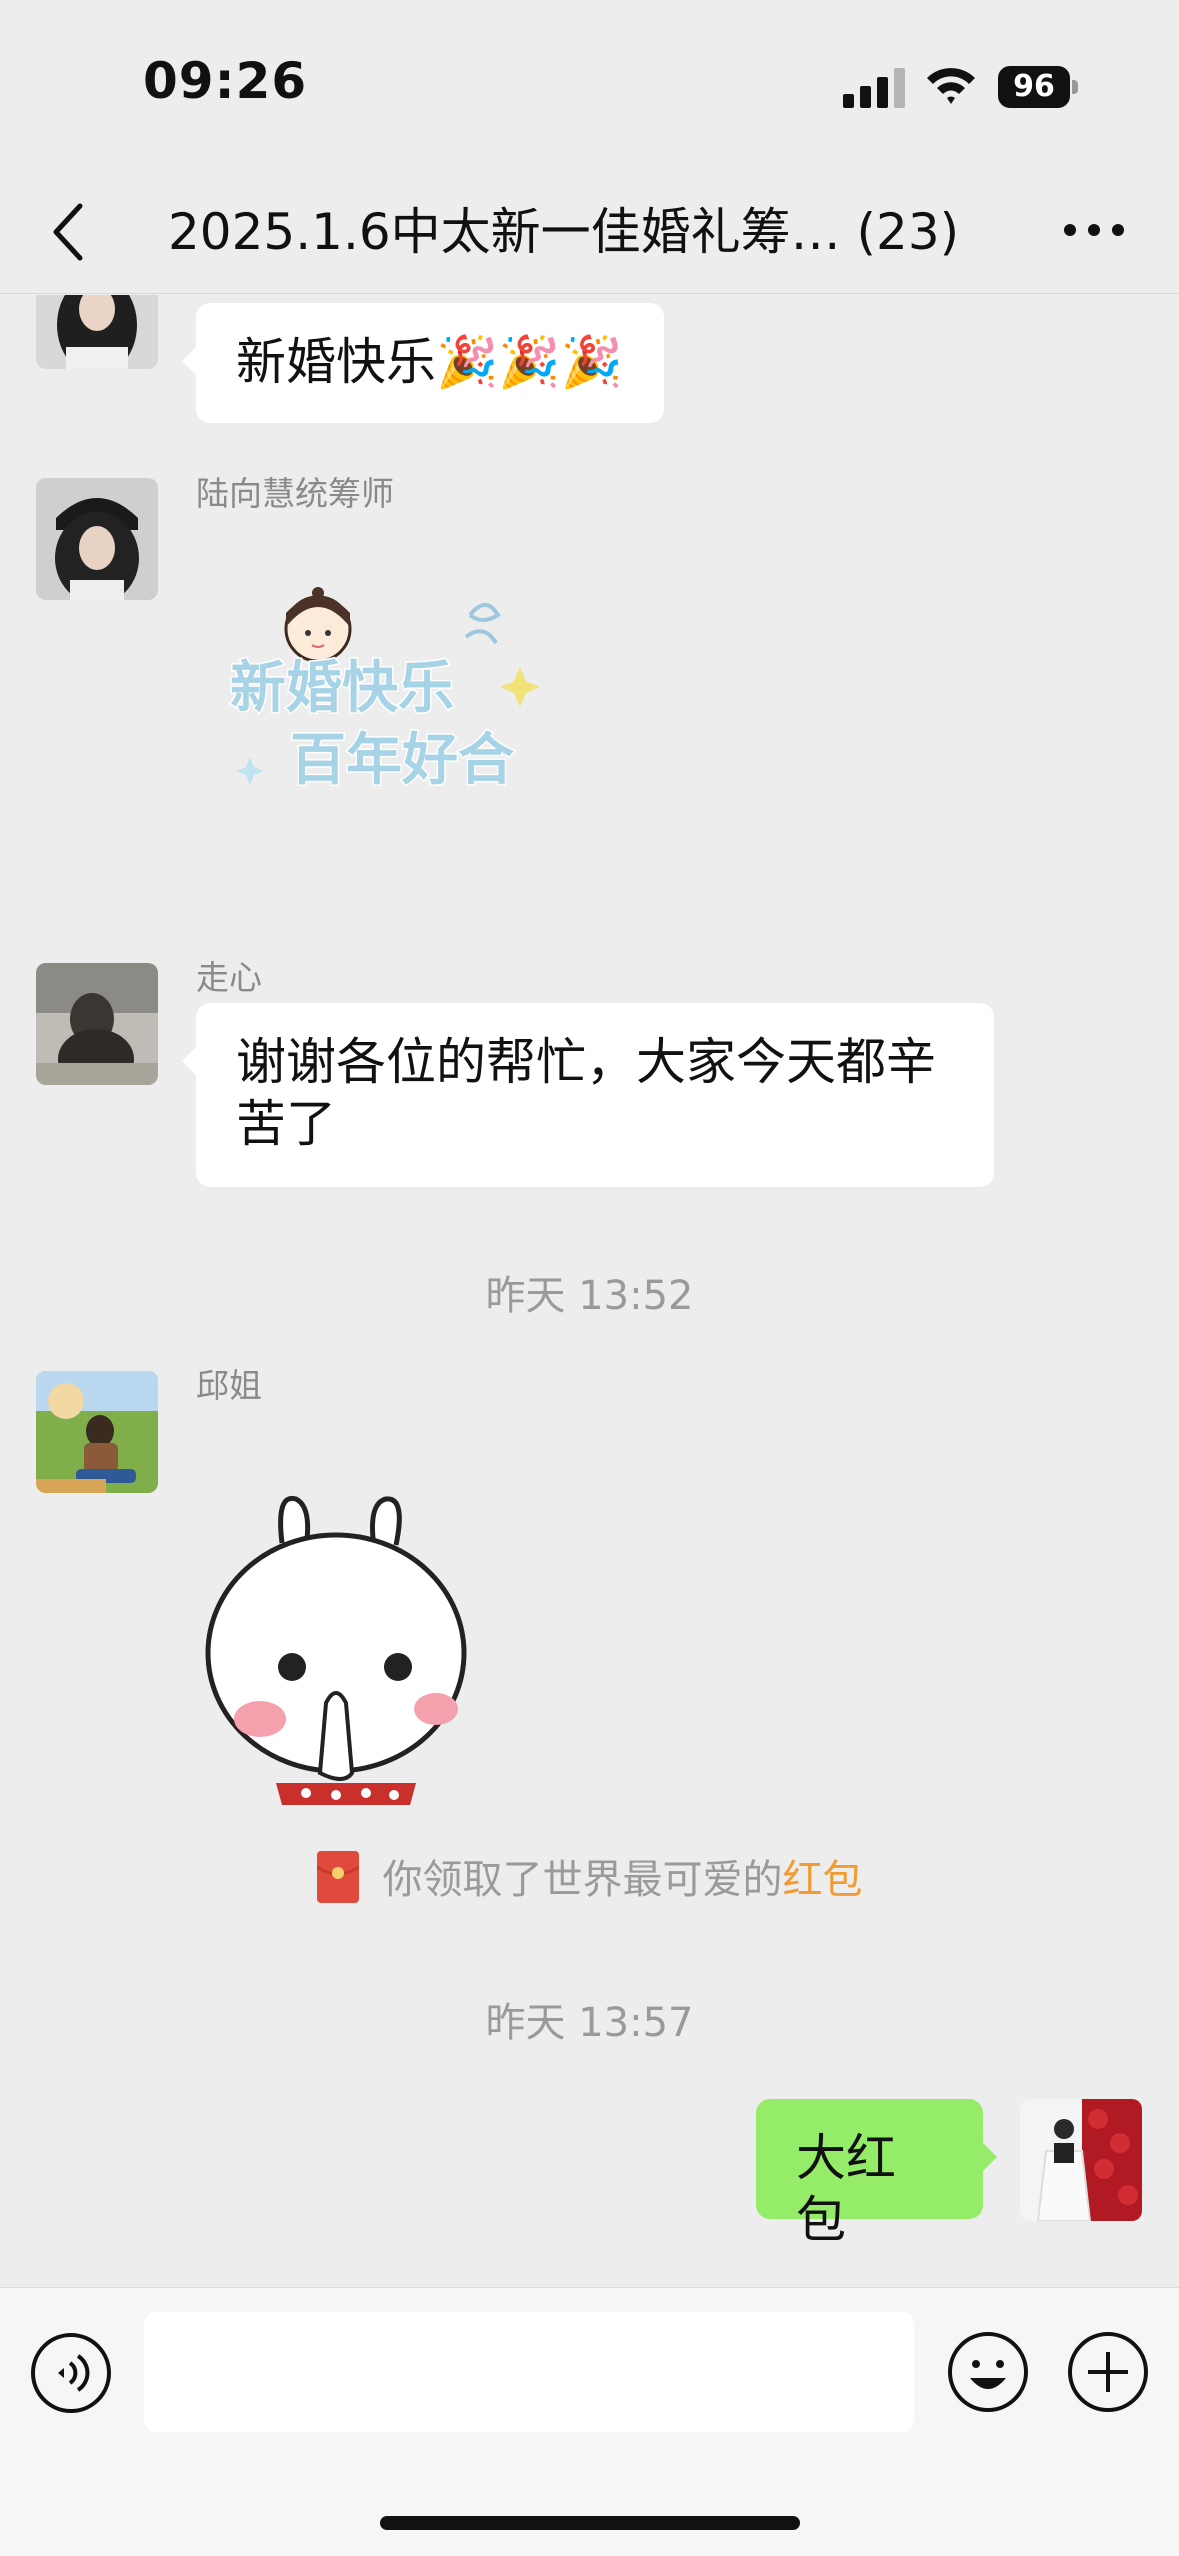 The width and height of the screenshot is (1179, 2556). I want to click on sender-name: 陆向慧统筹师, so click(295, 493).